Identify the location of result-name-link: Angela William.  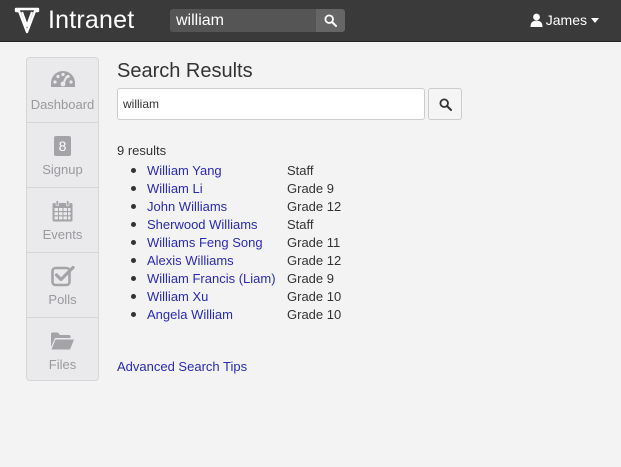
(217, 314).